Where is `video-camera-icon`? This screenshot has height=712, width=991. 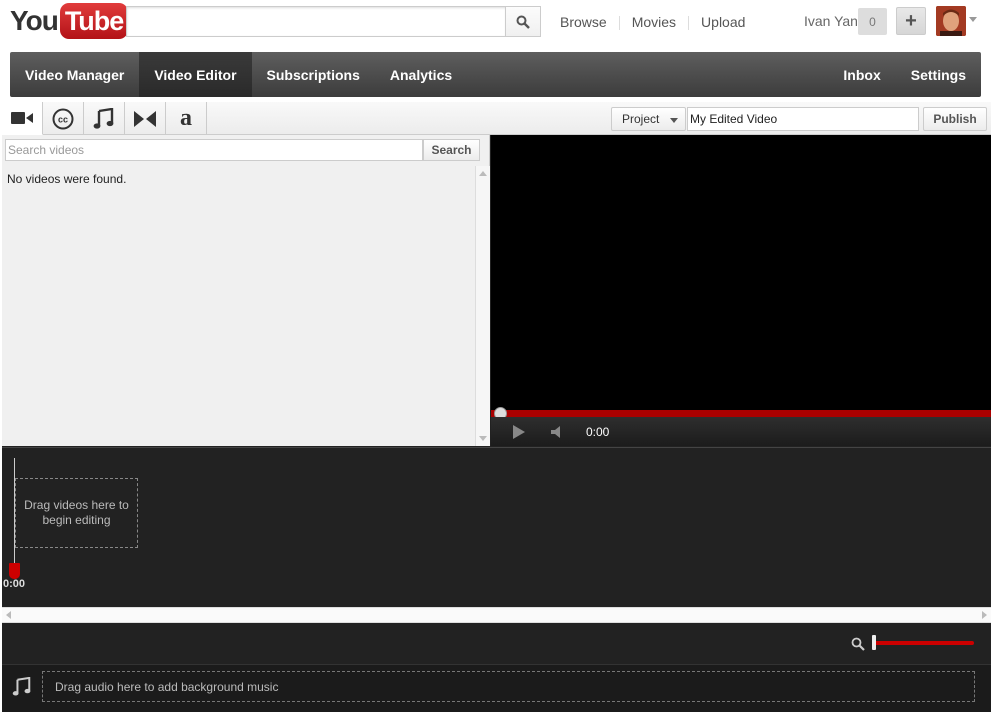 video-camera-icon is located at coordinates (22, 118).